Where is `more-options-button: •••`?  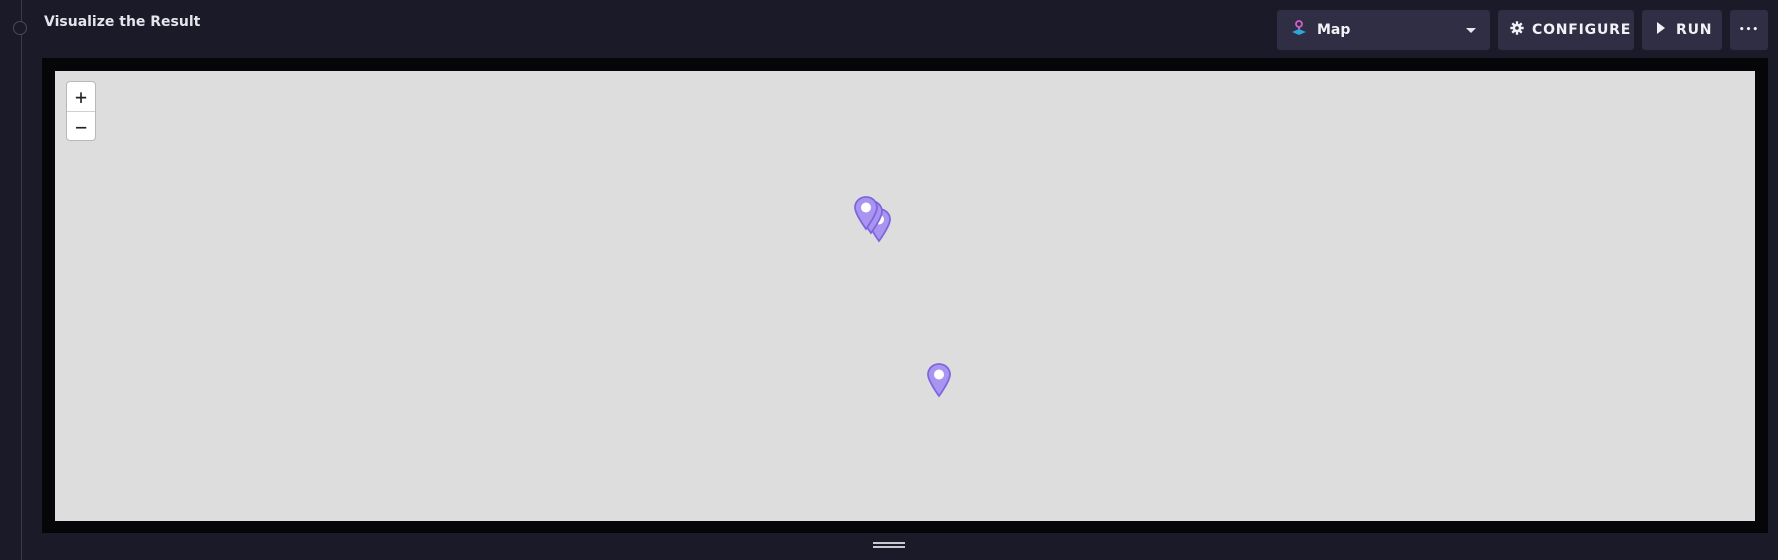 more-options-button: ••• is located at coordinates (1749, 30).